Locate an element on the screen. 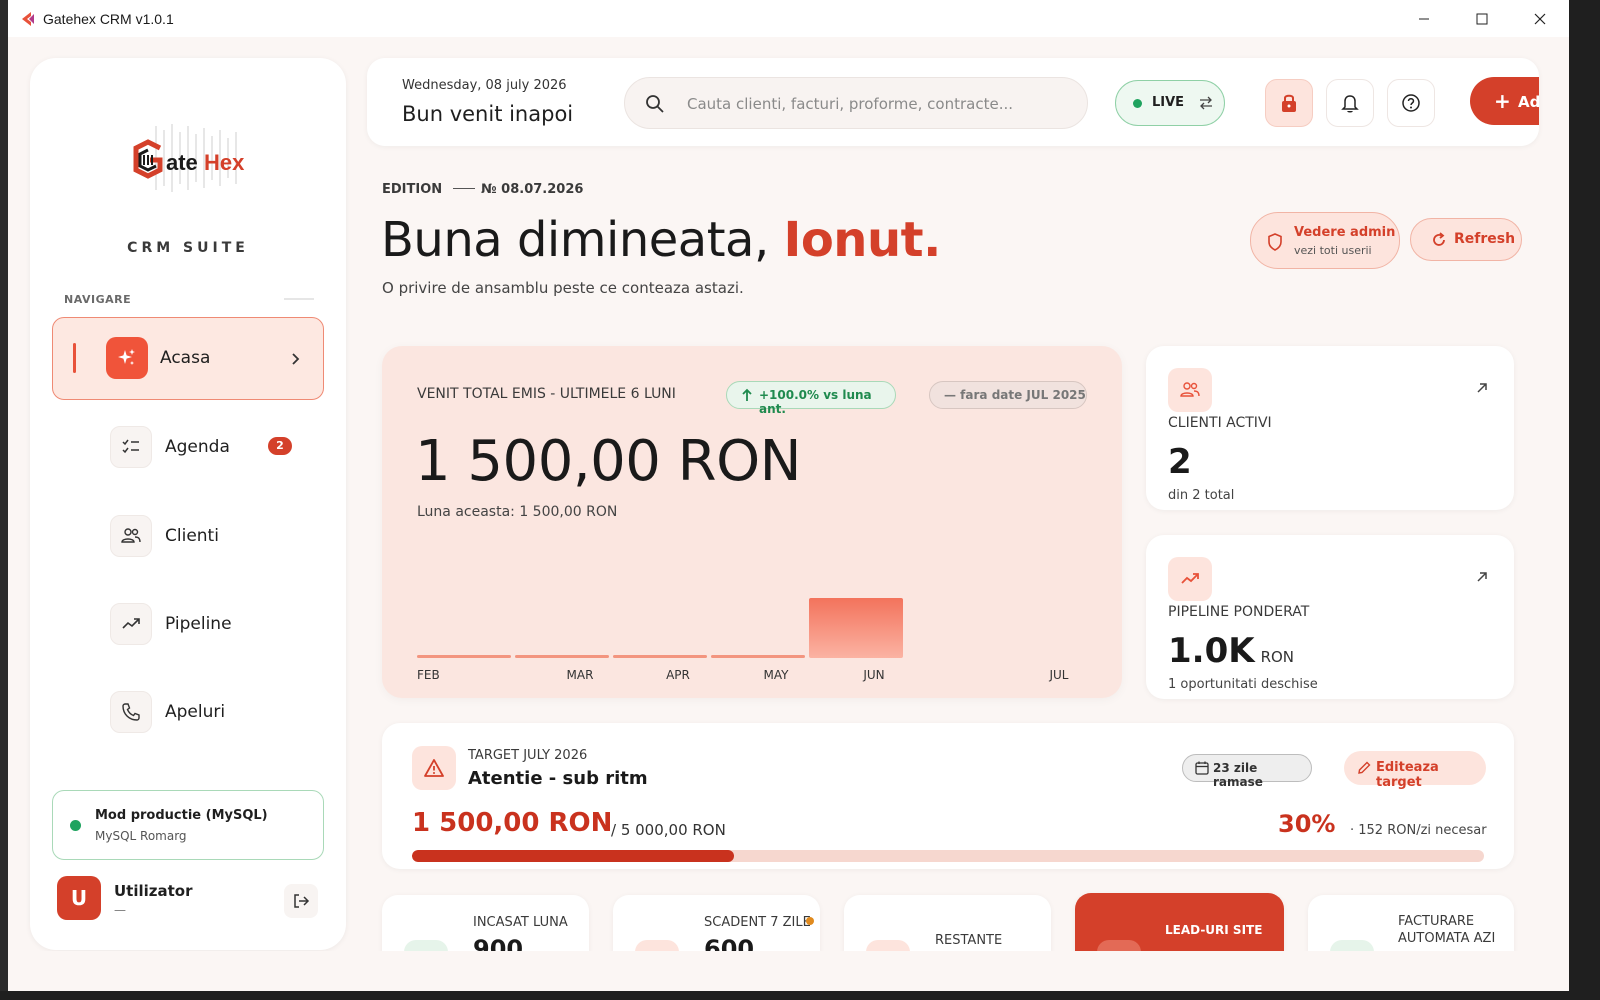 This screenshot has height=1000, width=1600. chart-bar-may is located at coordinates (758, 656).